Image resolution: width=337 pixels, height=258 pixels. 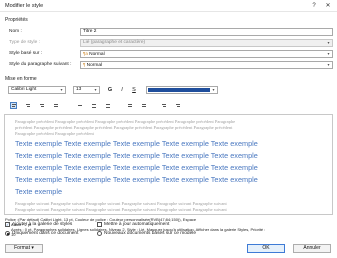 What do you see at coordinates (7, 224) in the screenshot?
I see `add-gallery-checkbox: ✓` at bounding box center [7, 224].